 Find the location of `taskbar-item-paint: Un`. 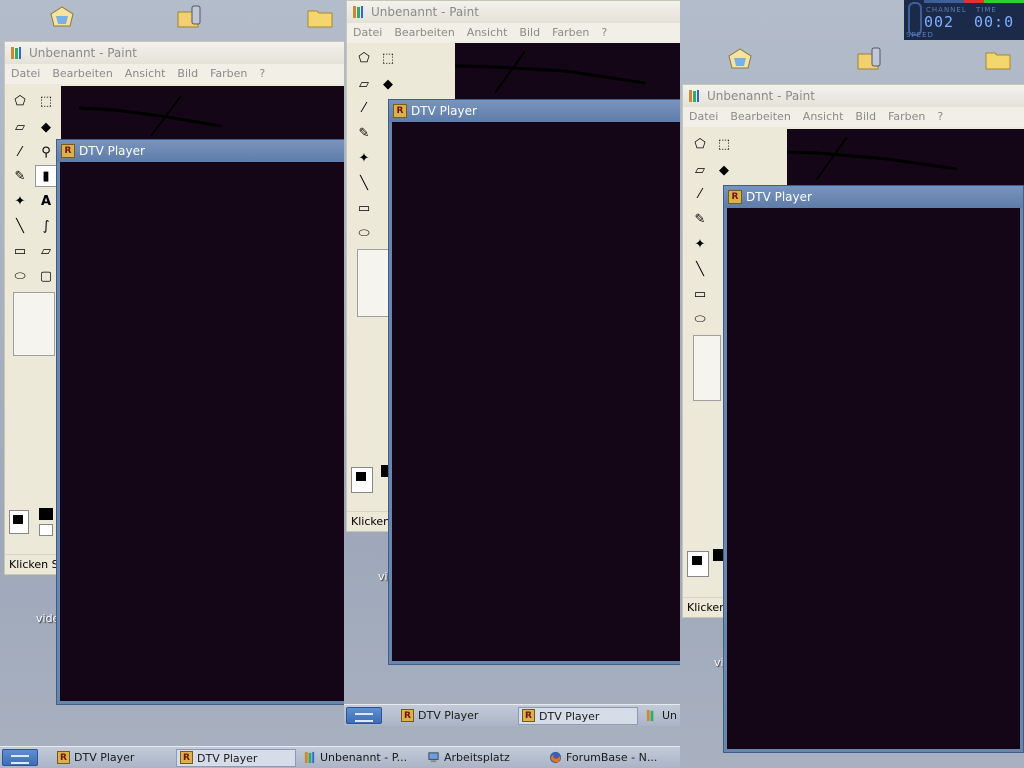

taskbar-item-paint: Un is located at coordinates (661, 716).